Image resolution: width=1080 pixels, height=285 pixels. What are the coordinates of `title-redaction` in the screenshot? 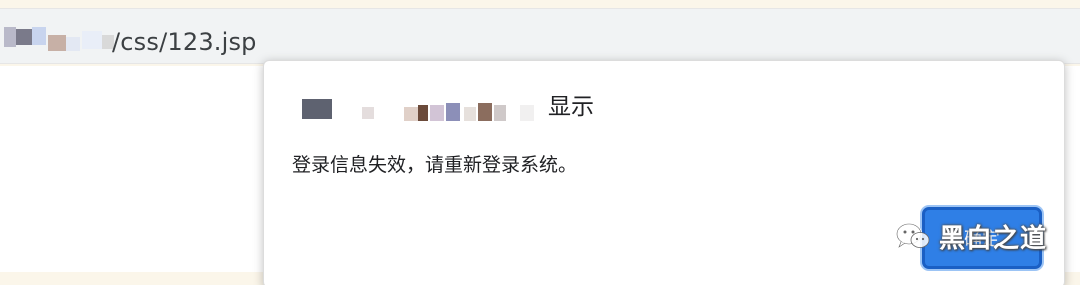 It's located at (422, 110).